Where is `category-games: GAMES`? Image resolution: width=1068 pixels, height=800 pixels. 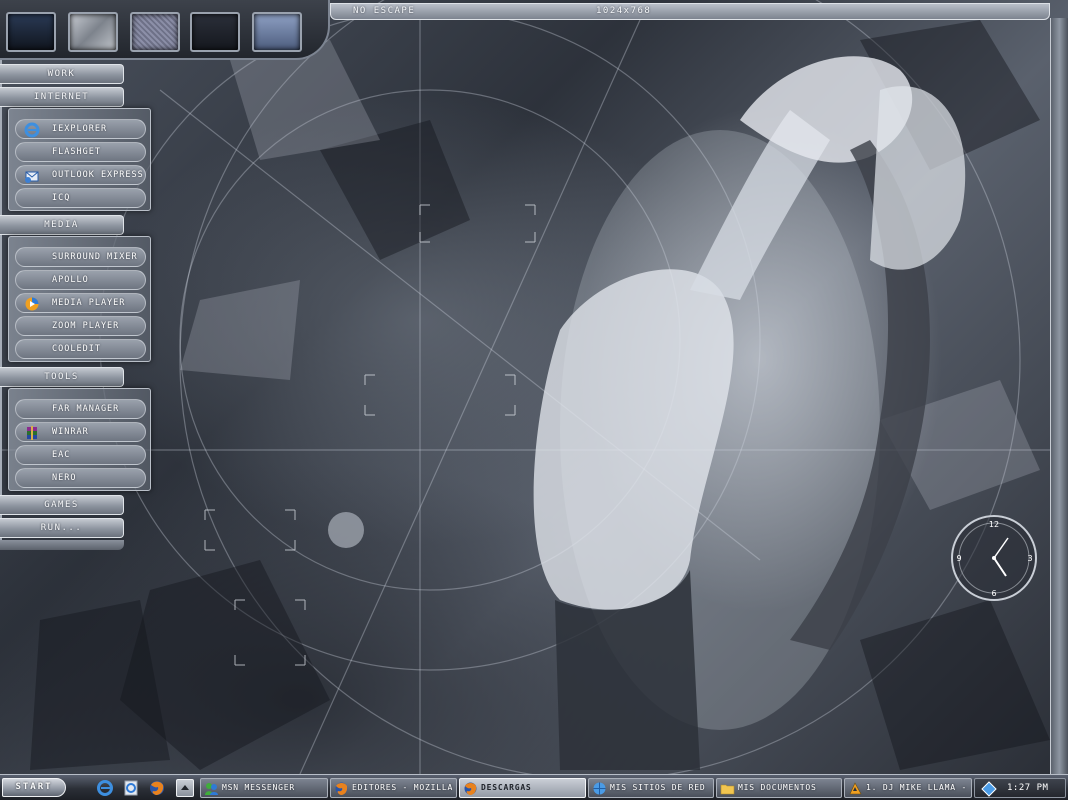 category-games: GAMES is located at coordinates (62, 505).